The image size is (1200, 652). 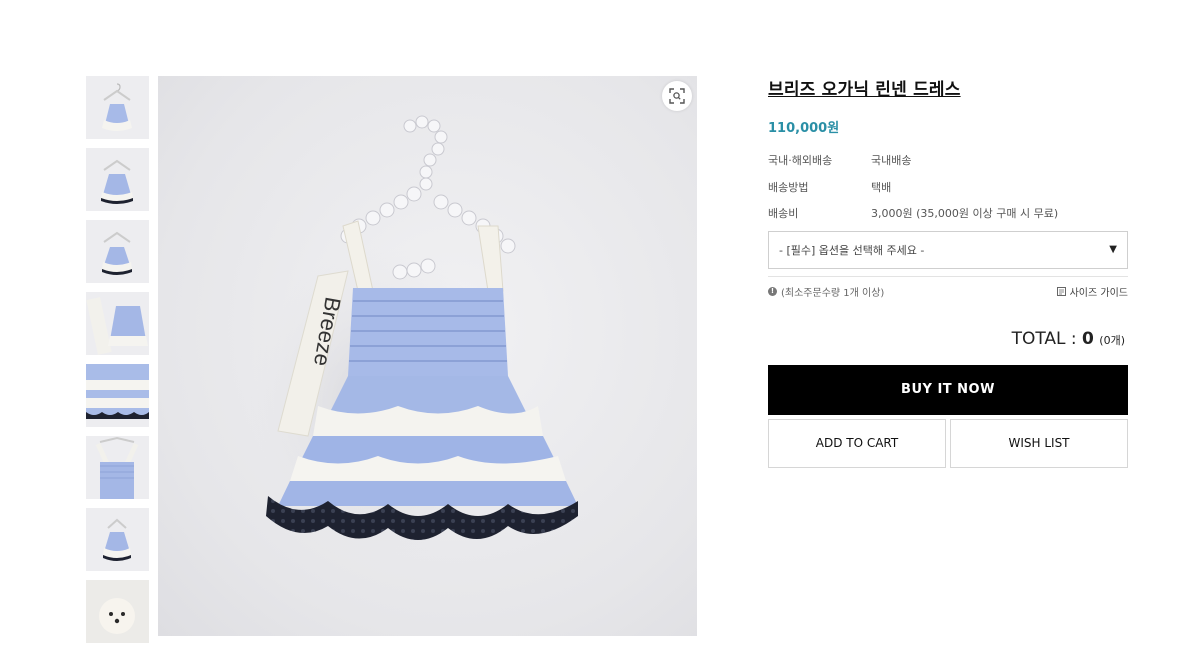 I want to click on total-value: 0, so click(x=1088, y=338).